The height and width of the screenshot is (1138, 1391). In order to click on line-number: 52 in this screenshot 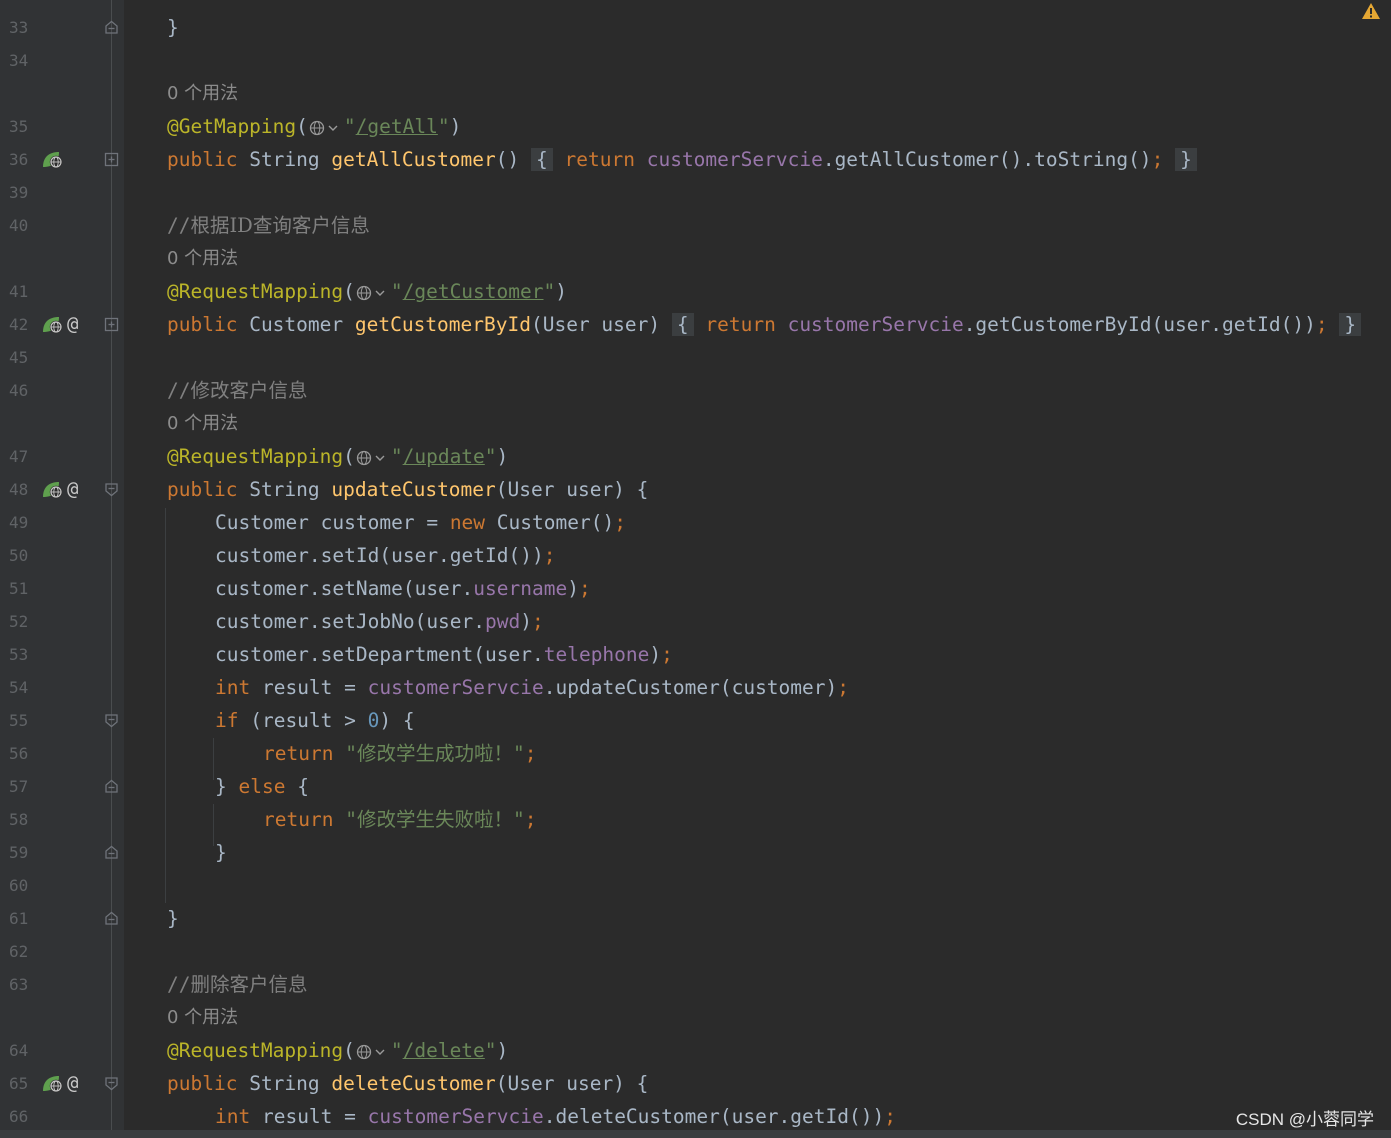, I will do `click(19, 621)`.